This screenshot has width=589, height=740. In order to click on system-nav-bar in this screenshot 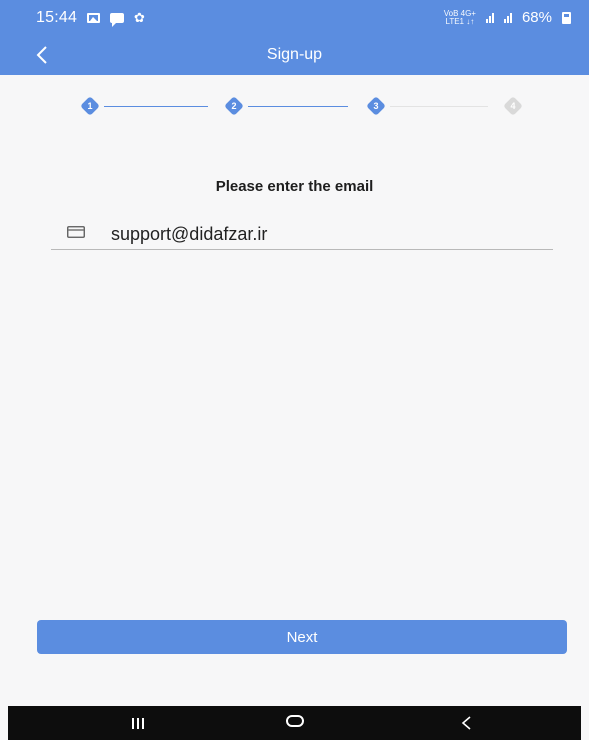, I will do `click(294, 723)`.